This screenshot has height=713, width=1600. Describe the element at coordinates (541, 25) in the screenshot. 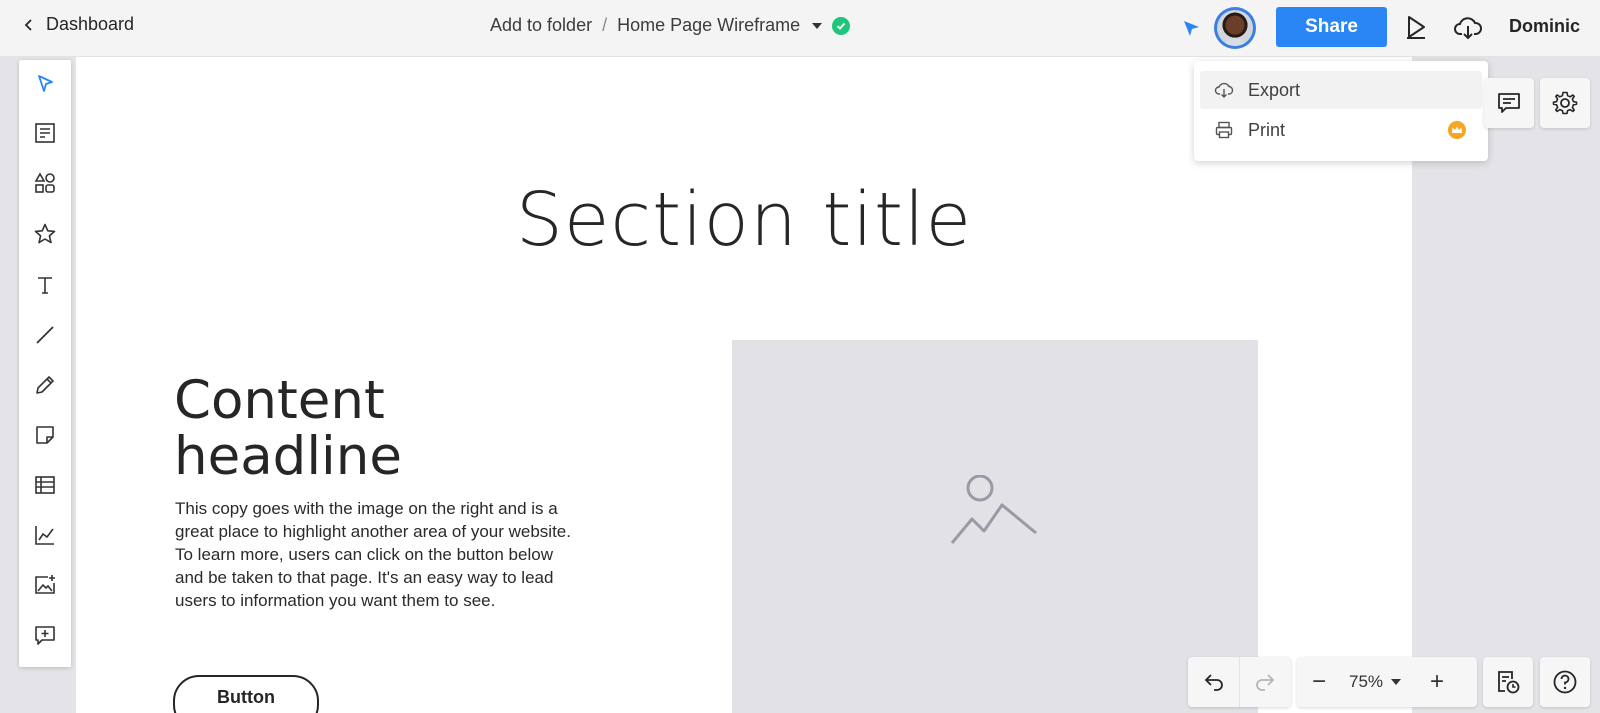

I see `add-to-folder-link: Add to folder` at that location.